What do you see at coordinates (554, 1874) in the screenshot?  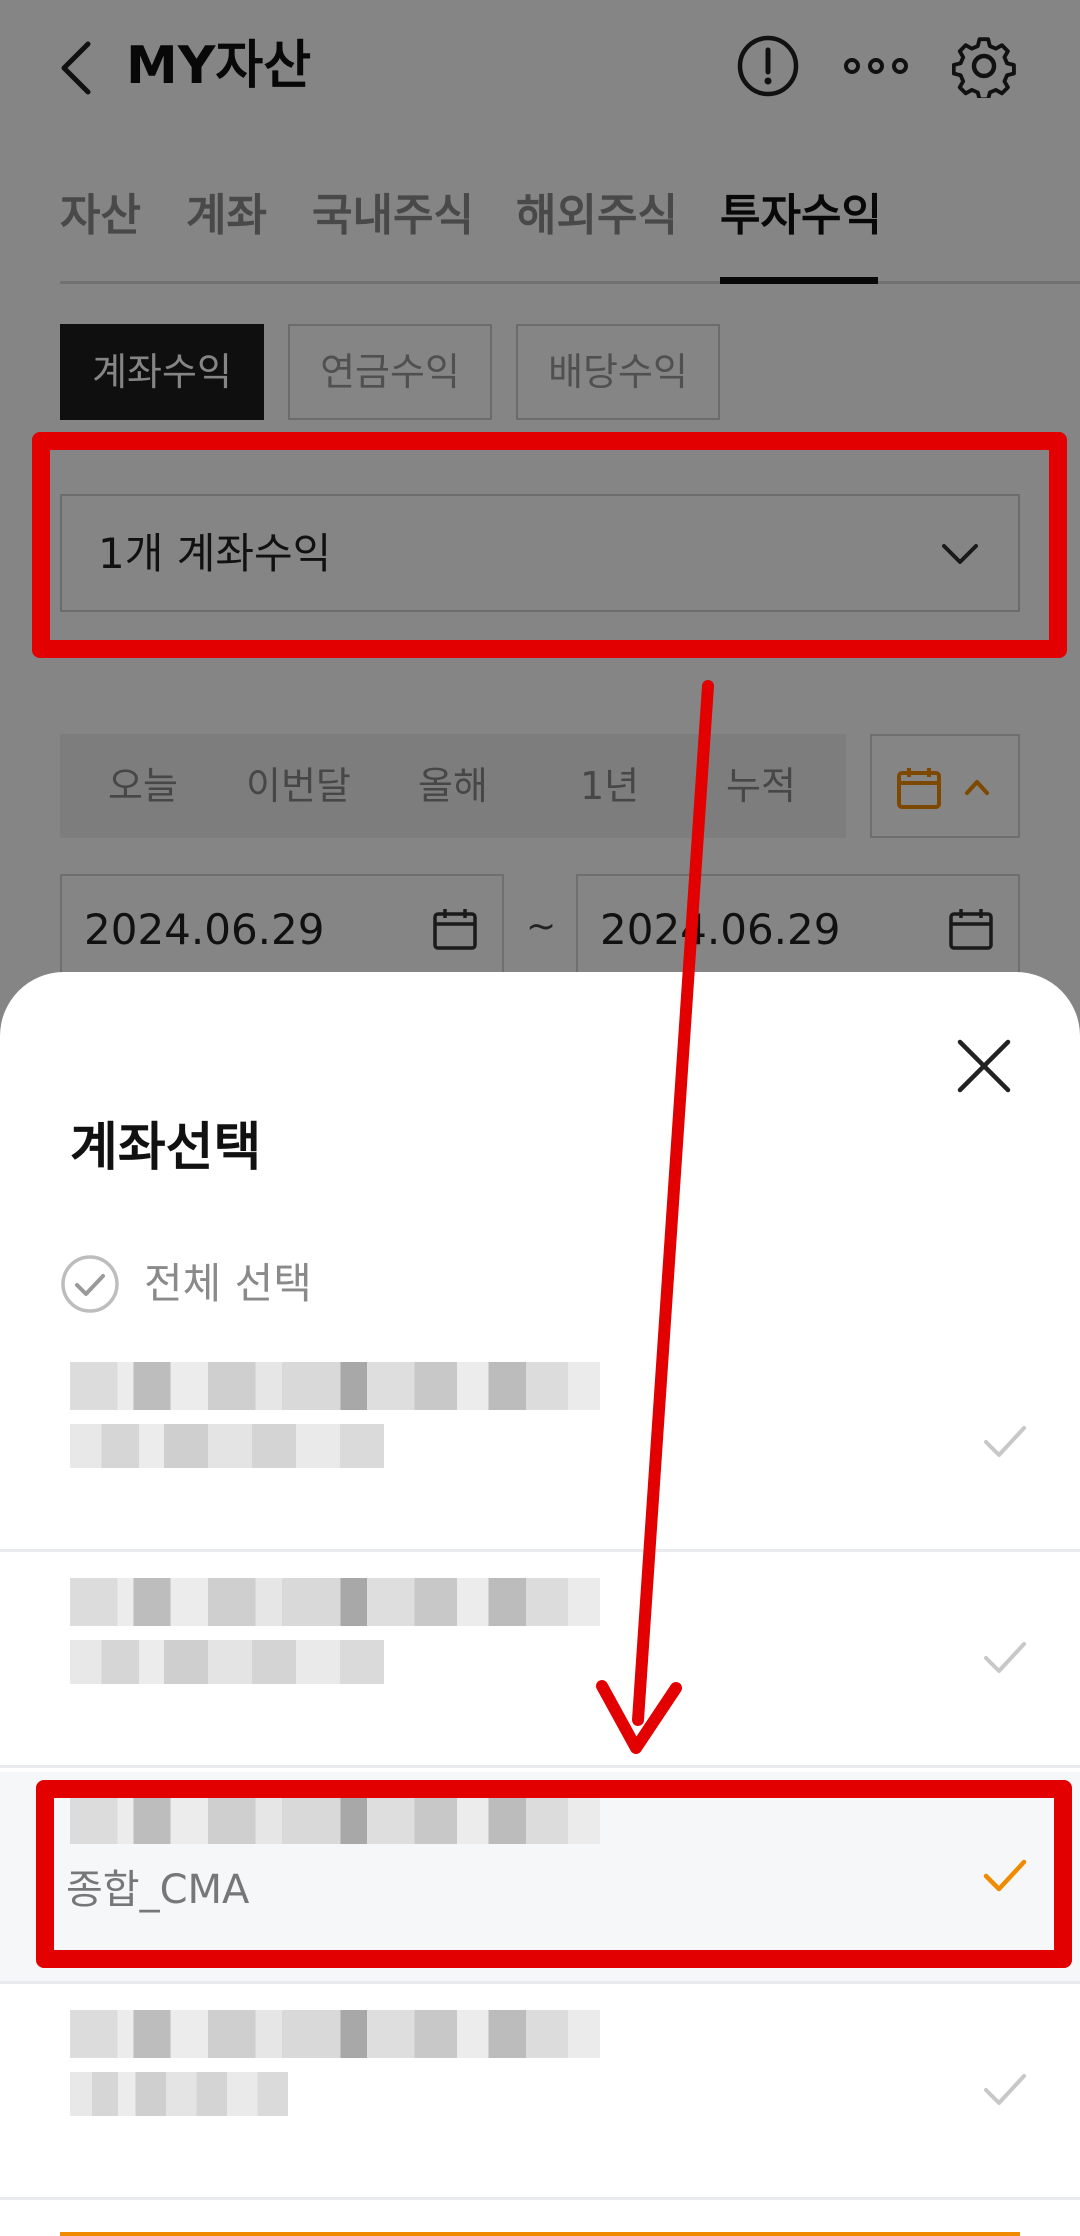 I see `highlight-selected-account` at bounding box center [554, 1874].